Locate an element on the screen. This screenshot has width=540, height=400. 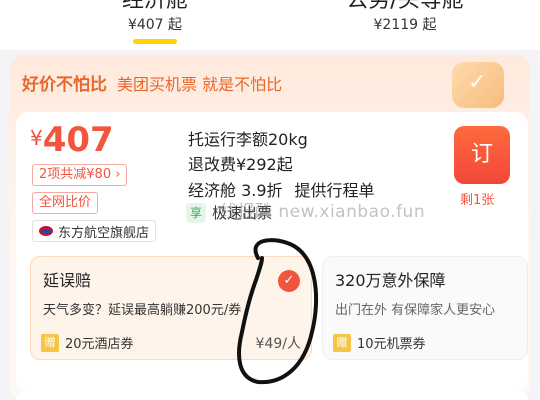
next-card-edge is located at coordinates (272, 396).